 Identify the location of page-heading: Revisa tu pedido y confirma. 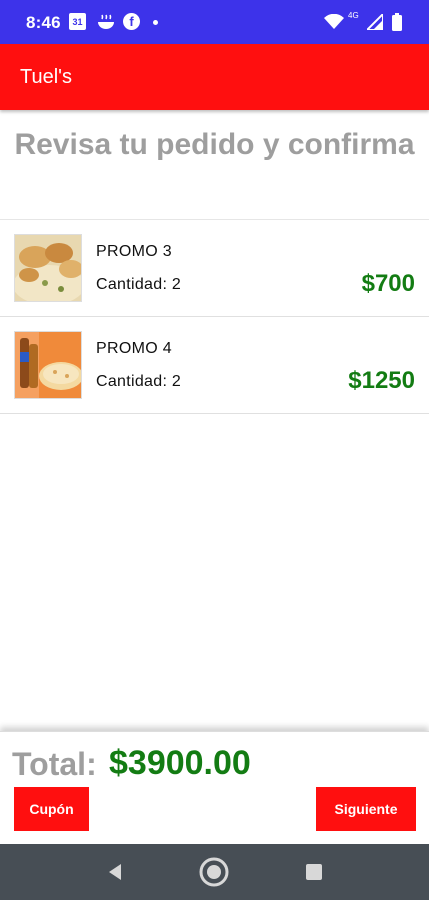
(214, 144).